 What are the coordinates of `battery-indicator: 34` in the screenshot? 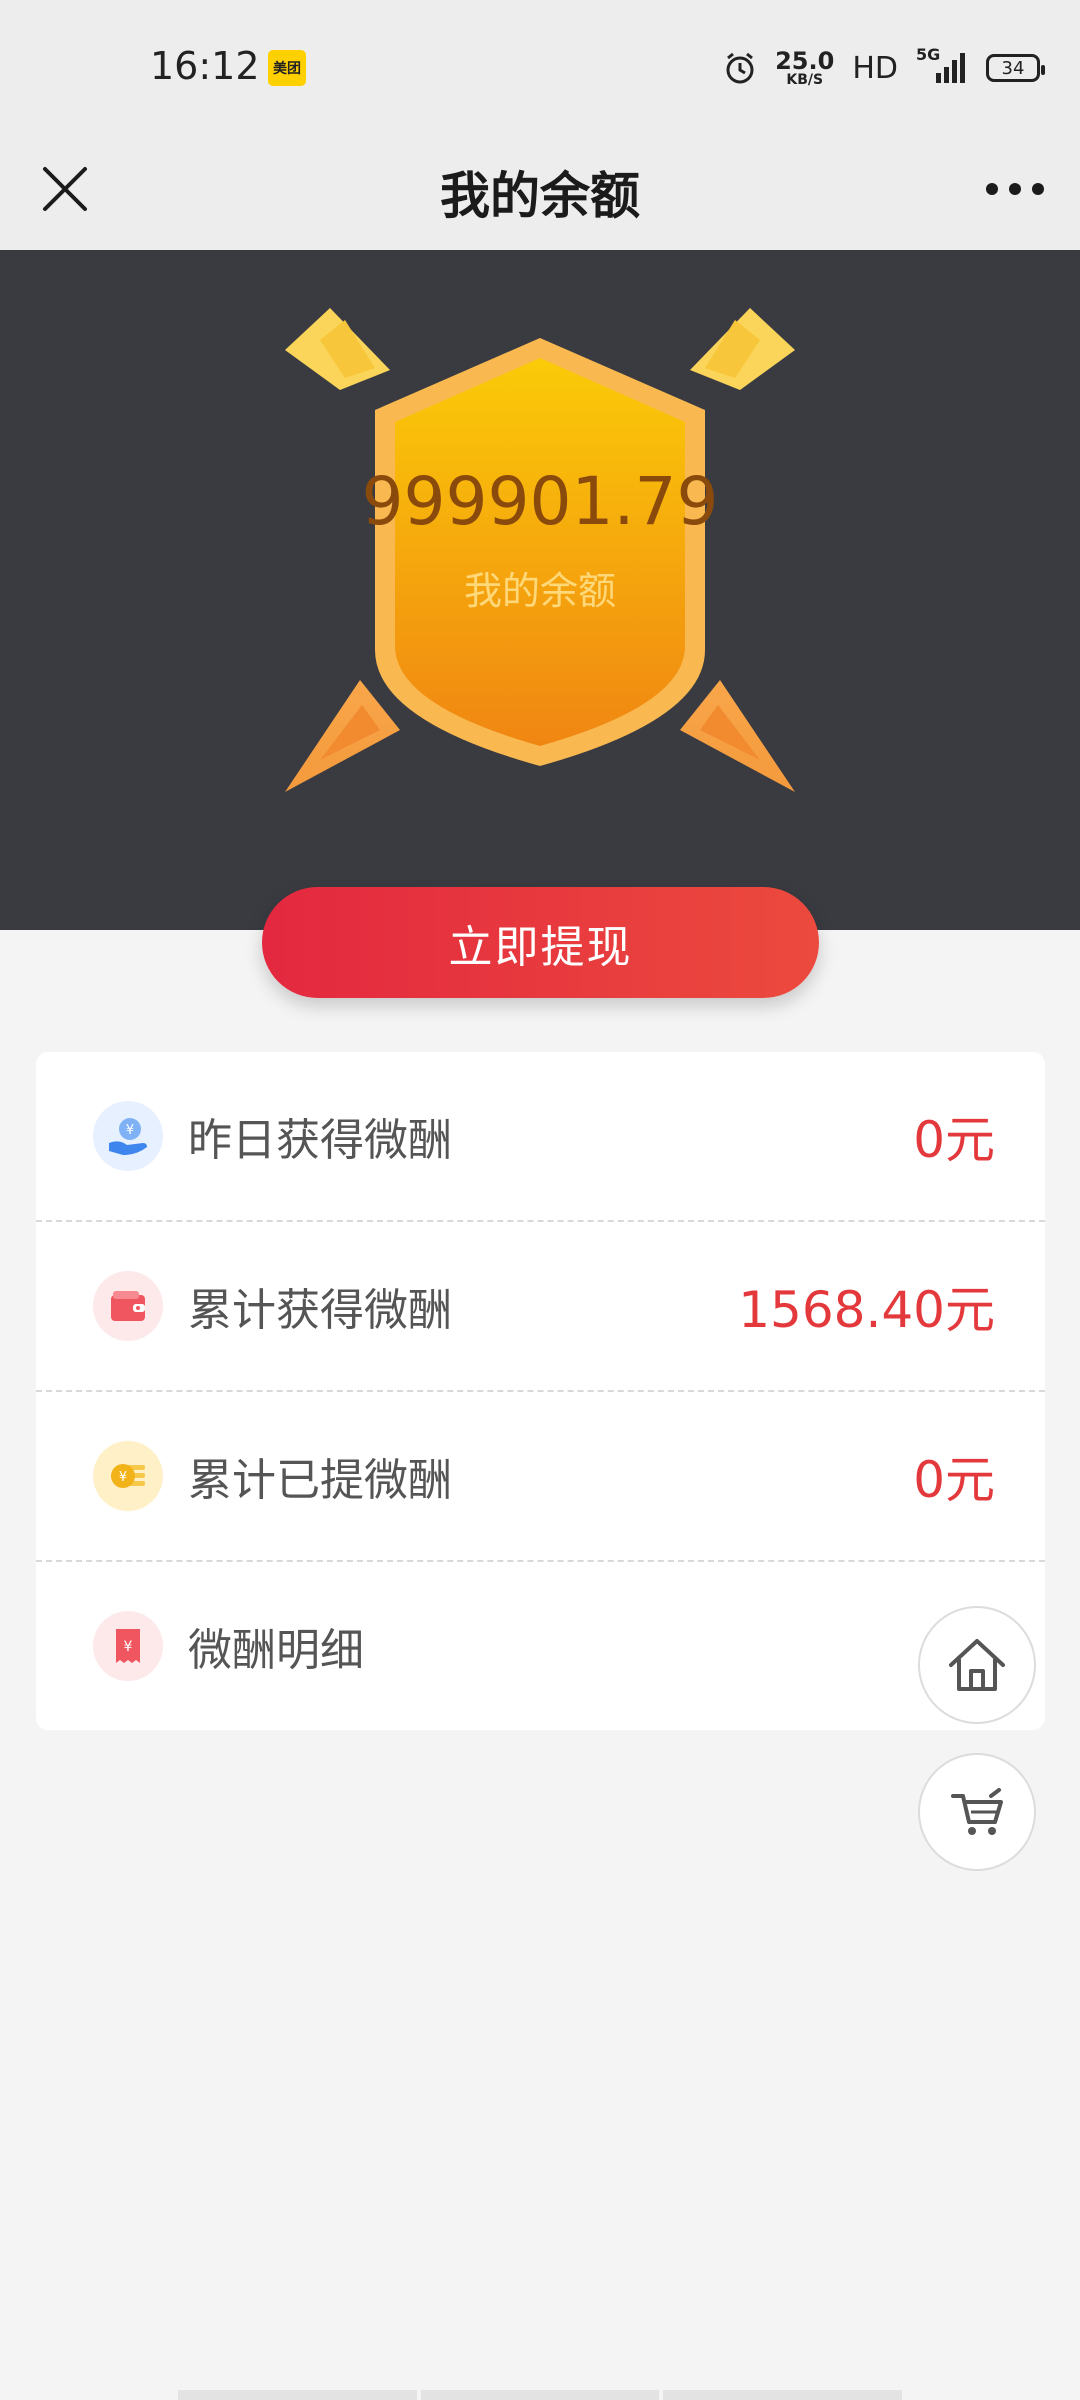 It's located at (1015, 68).